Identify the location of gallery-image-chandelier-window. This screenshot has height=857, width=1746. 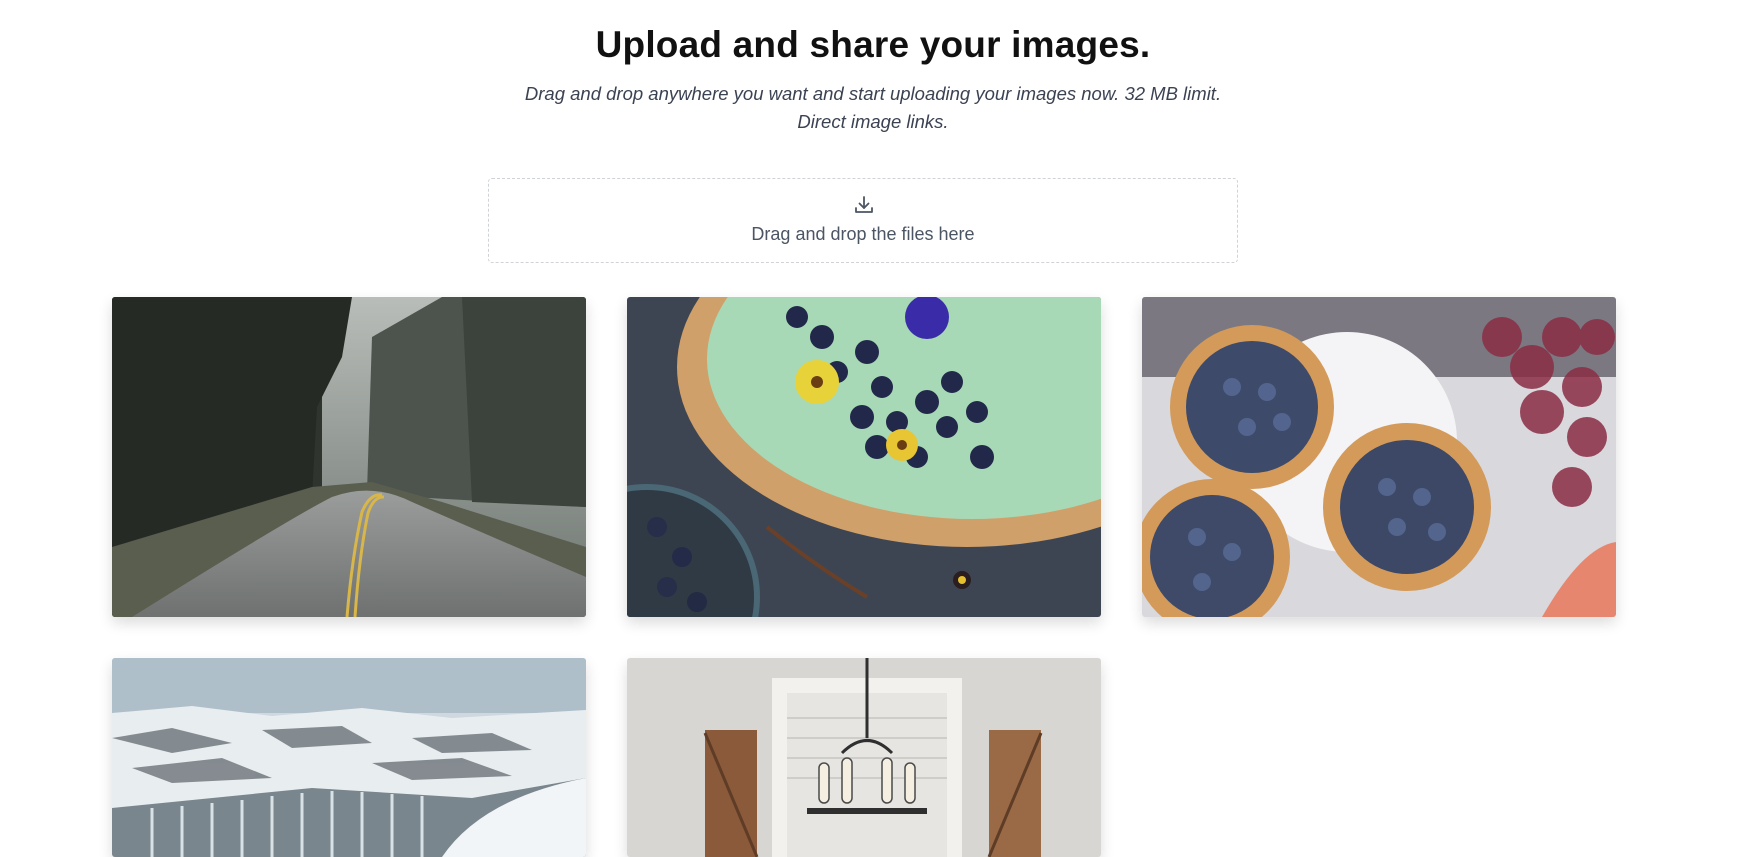
(864, 757).